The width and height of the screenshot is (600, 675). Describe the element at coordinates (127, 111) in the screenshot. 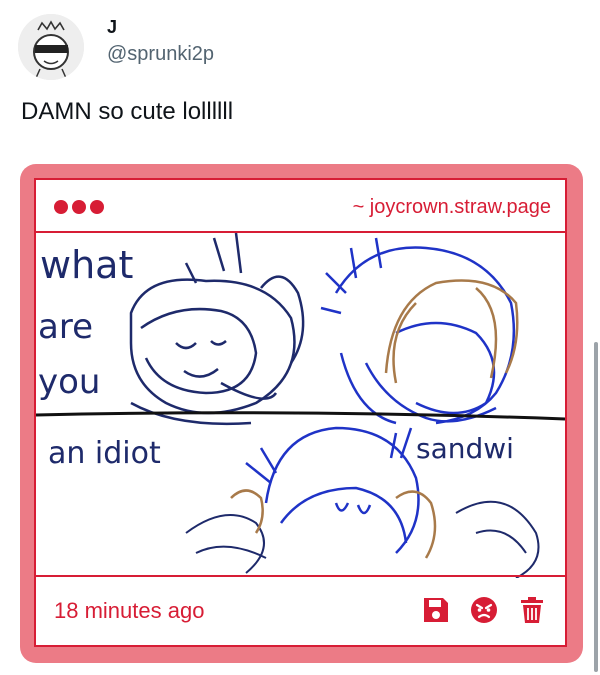

I see `tweet-text: DAMN so cute lollllll` at that location.